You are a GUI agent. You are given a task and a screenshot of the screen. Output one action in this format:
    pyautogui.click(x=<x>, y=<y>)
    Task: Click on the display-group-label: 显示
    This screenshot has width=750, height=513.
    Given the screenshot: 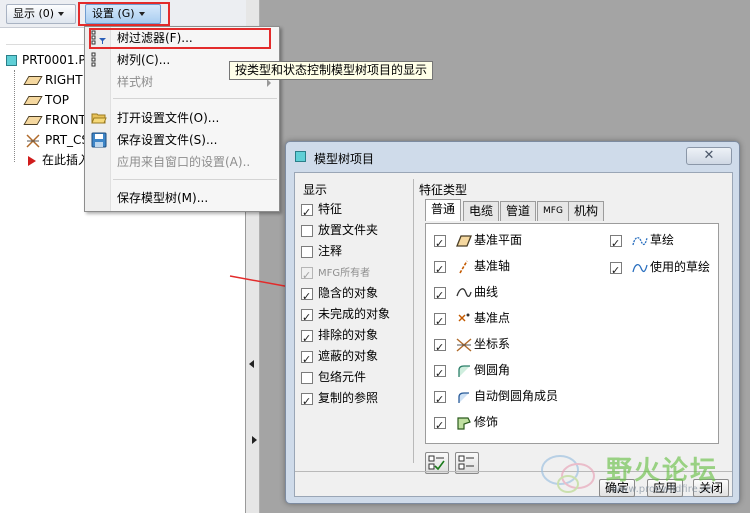 What is the action you would take?
    pyautogui.click(x=315, y=190)
    